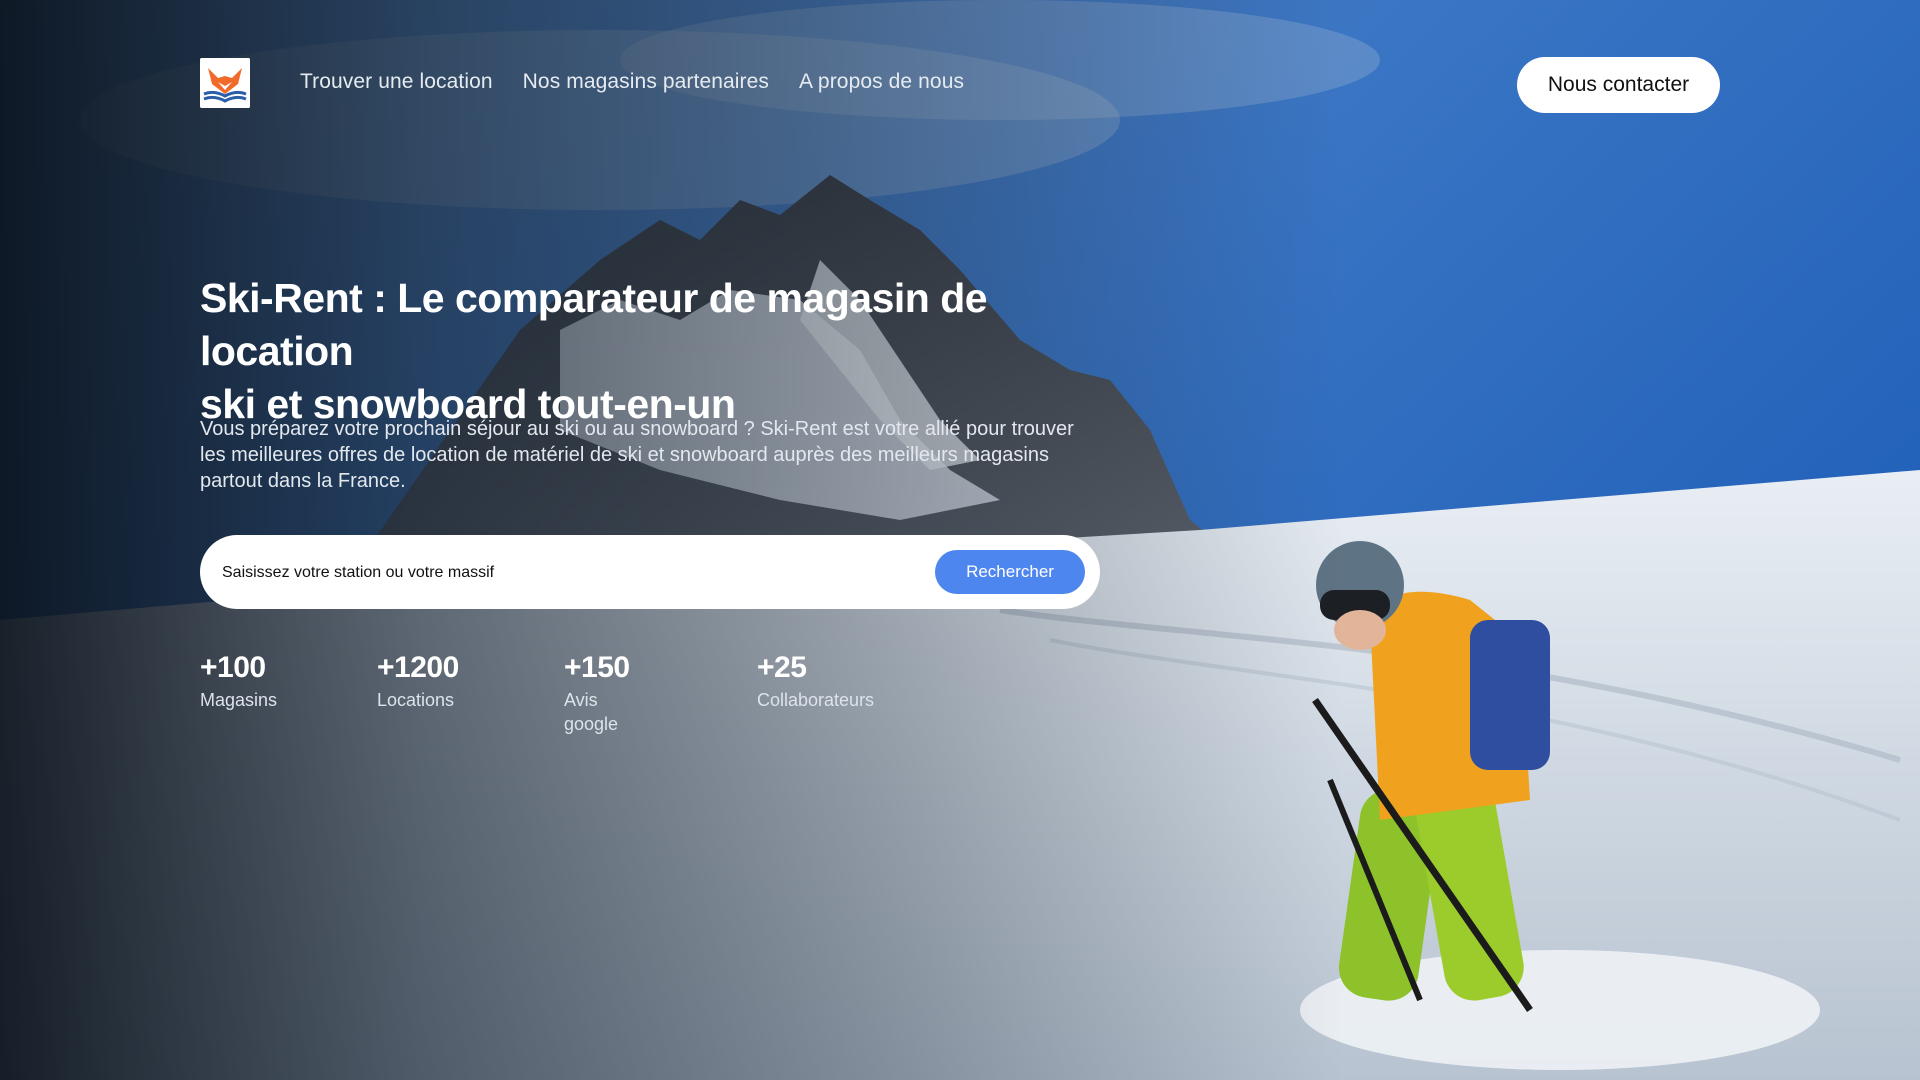  I want to click on stat-rentals: +1200 Locations, so click(418, 681).